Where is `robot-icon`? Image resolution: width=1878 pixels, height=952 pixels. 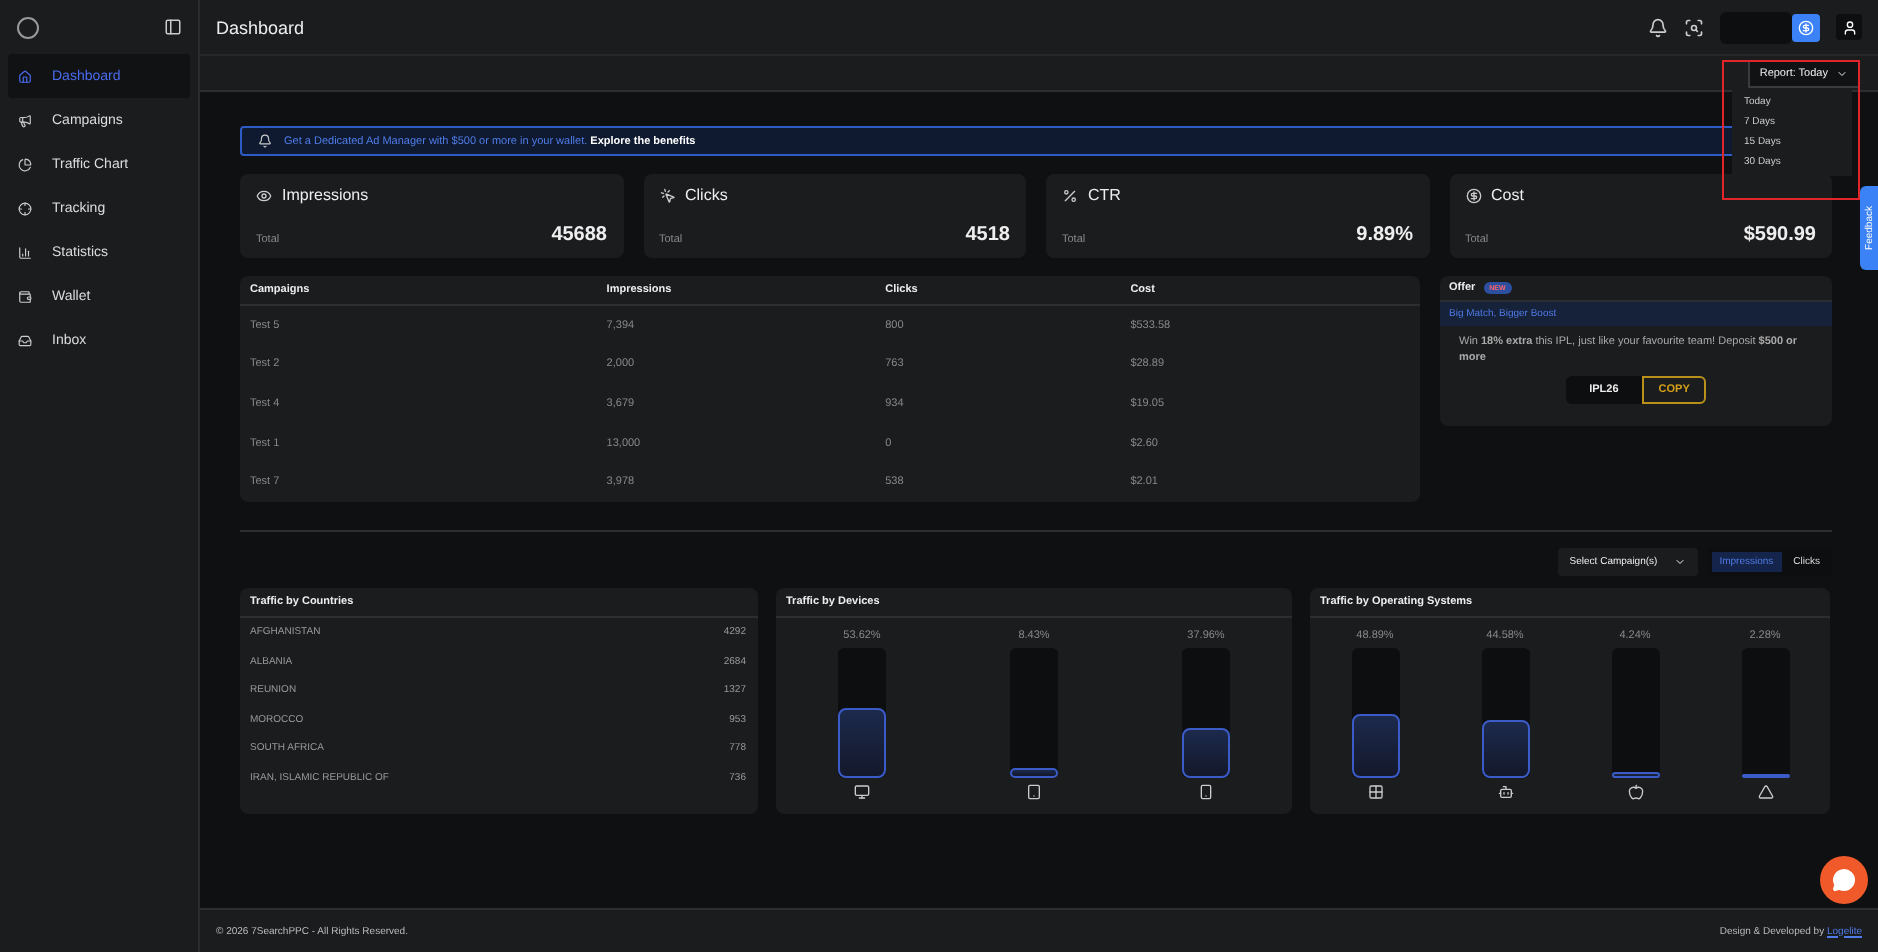
robot-icon is located at coordinates (1505, 792).